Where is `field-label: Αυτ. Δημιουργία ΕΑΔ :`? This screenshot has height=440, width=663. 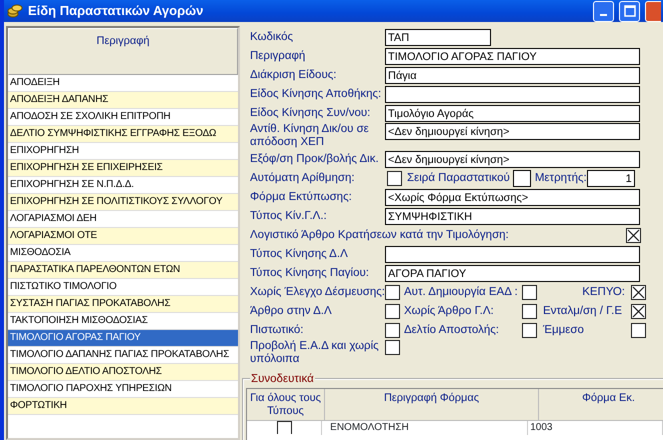 field-label: Αυτ. Δημιουργία ΕΑΔ : is located at coordinates (461, 292).